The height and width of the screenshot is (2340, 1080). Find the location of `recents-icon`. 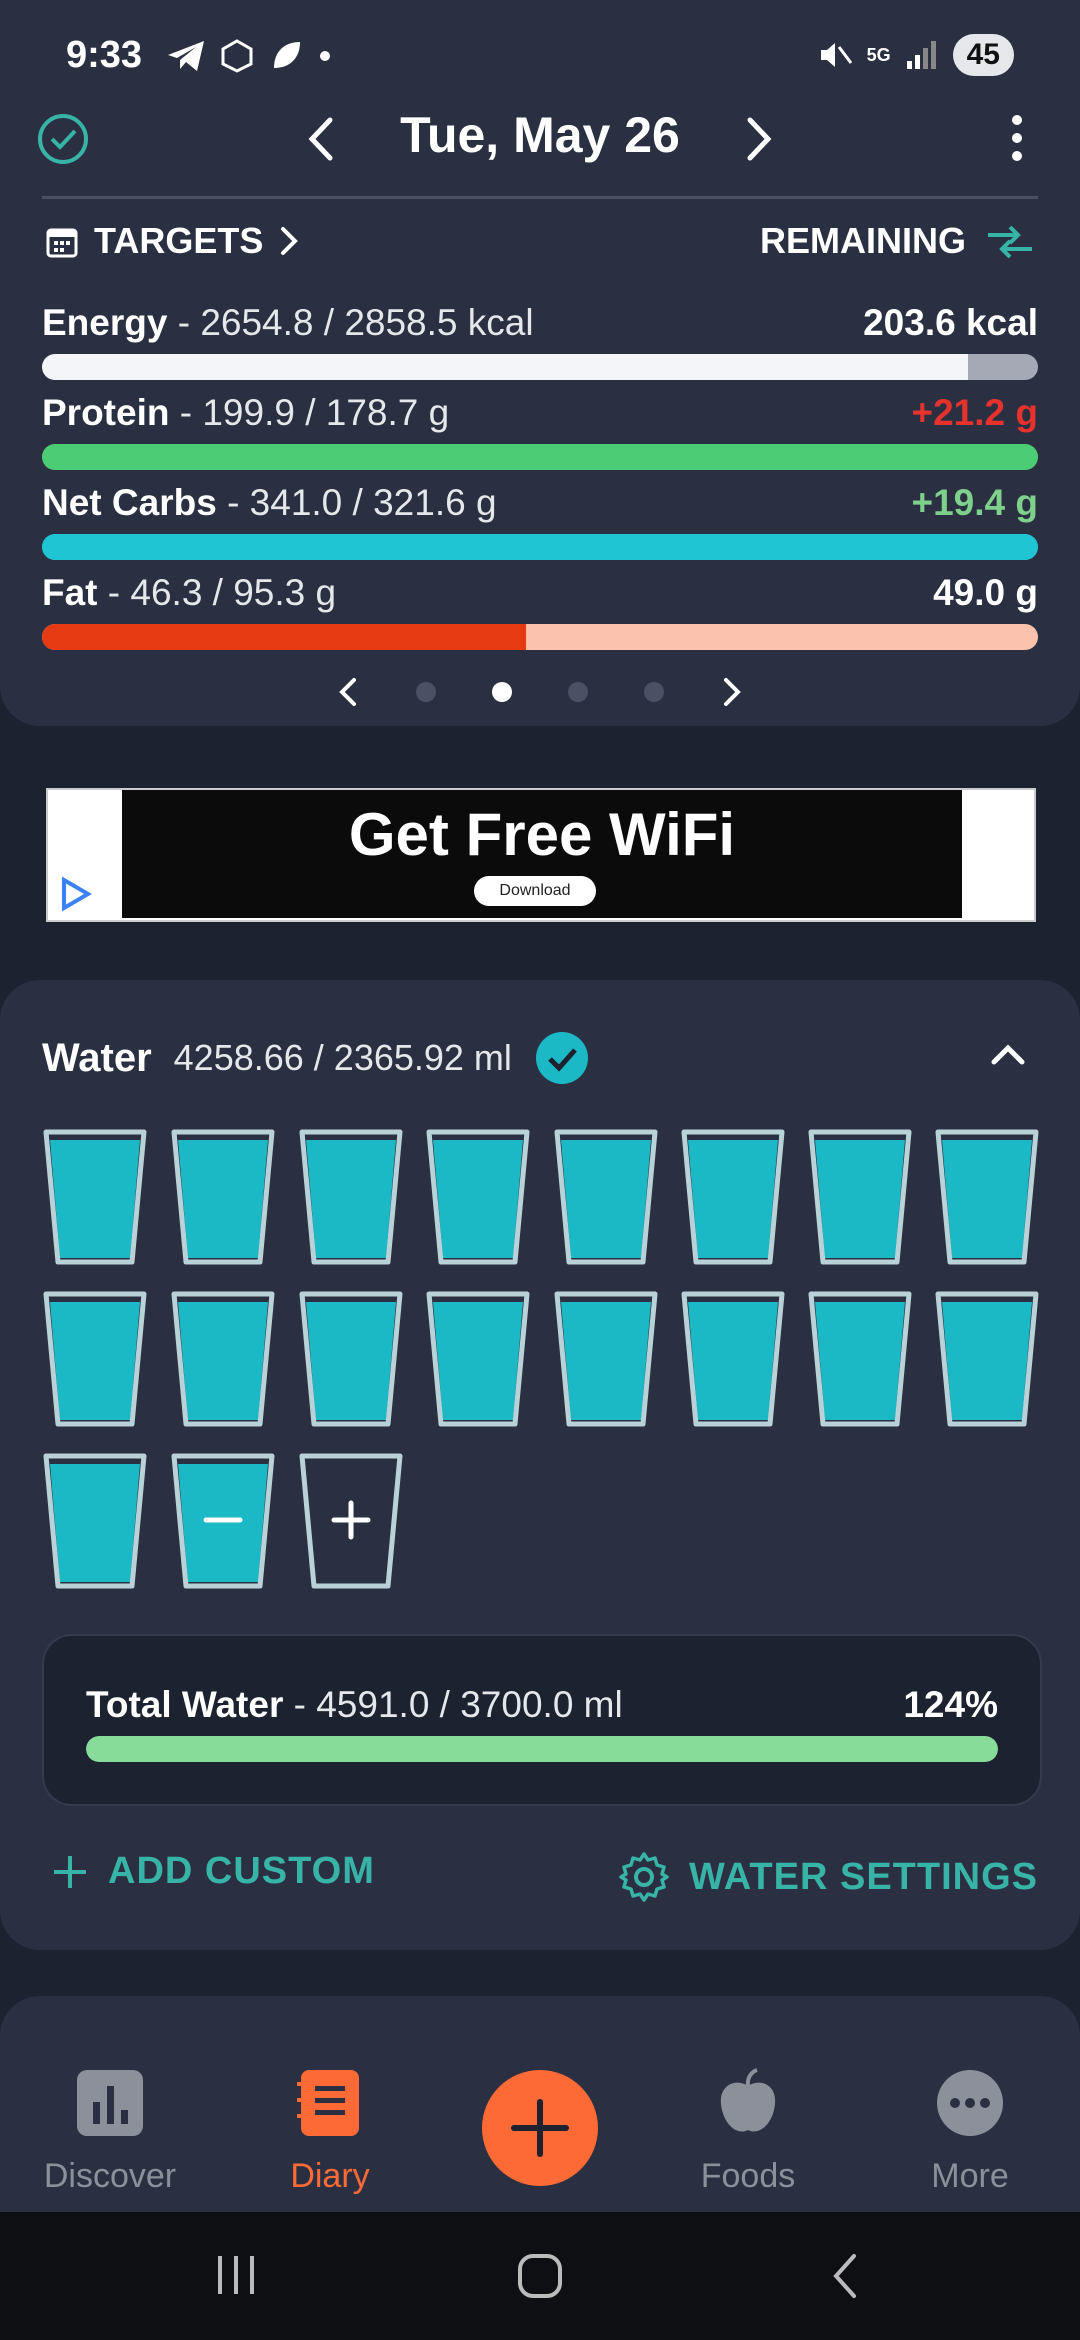

recents-icon is located at coordinates (237, 2275).